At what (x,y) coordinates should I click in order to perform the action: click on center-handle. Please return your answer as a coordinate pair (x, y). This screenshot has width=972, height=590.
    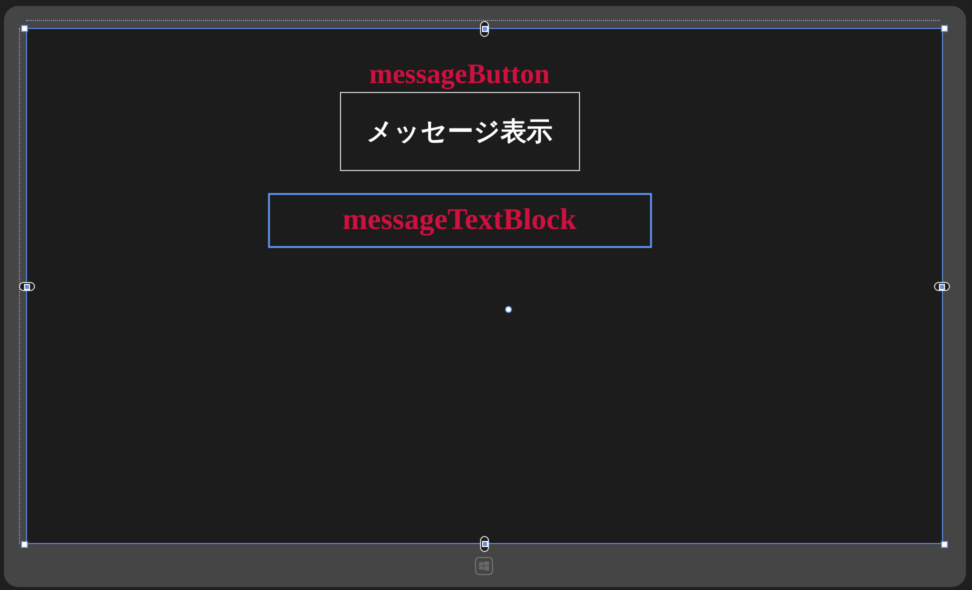
    Looking at the image, I should click on (508, 309).